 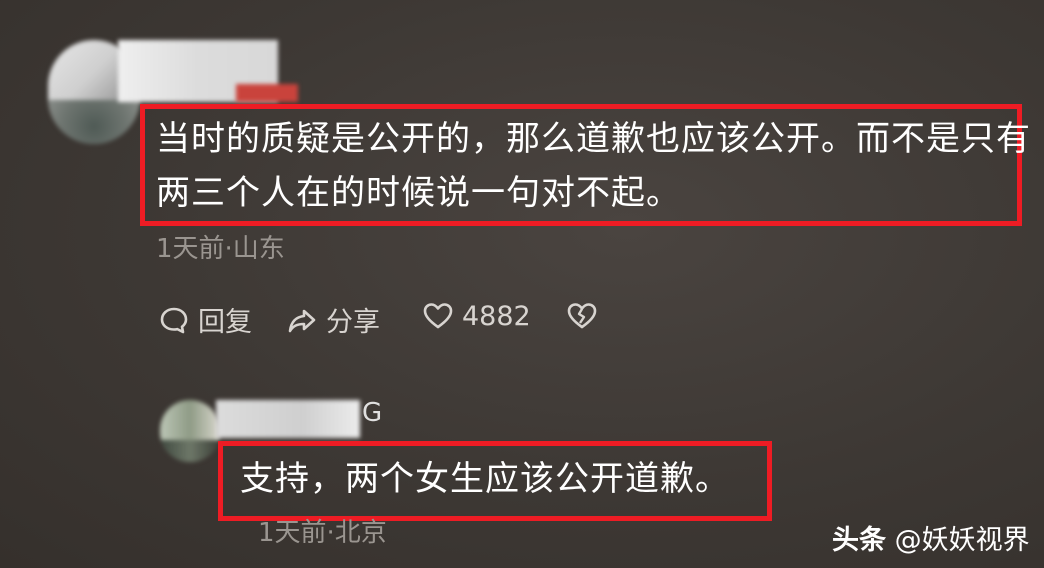 I want to click on comment-text-line2: 两三个人在的时候说一句对不起。, so click(x=418, y=193).